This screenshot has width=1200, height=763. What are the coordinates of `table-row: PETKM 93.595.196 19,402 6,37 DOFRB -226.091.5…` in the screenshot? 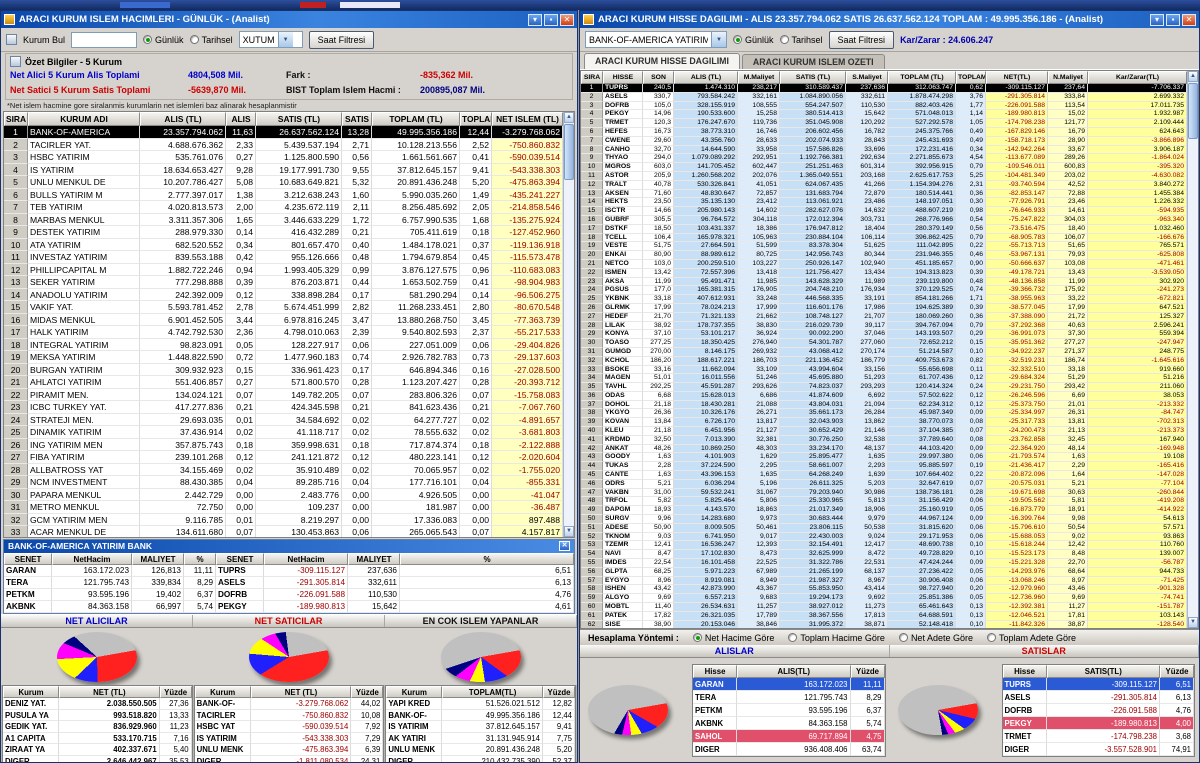 It's located at (289, 595).